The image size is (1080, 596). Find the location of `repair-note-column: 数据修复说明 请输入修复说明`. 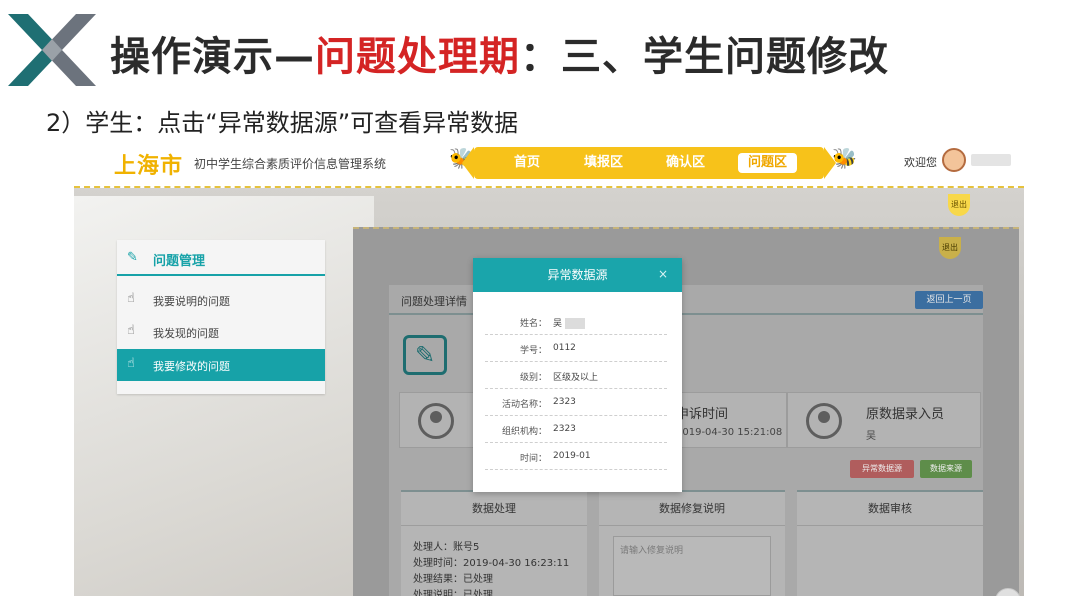

repair-note-column: 数据修复说明 请输入修复说明 is located at coordinates (692, 543).